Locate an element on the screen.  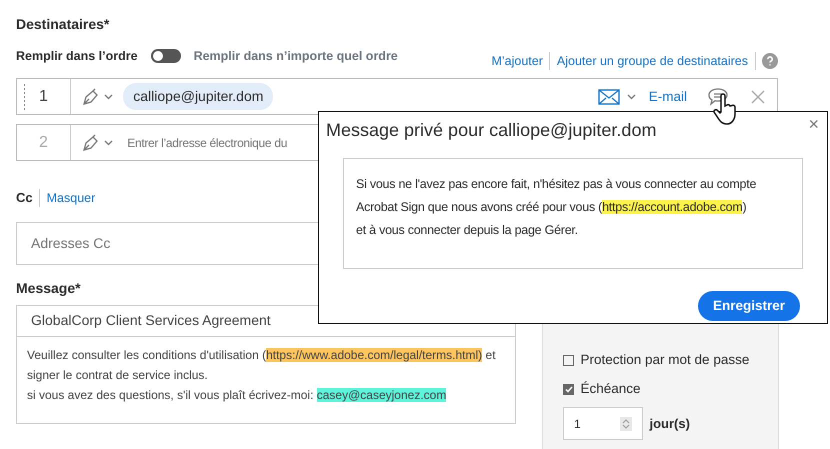
help-icon is located at coordinates (770, 60).